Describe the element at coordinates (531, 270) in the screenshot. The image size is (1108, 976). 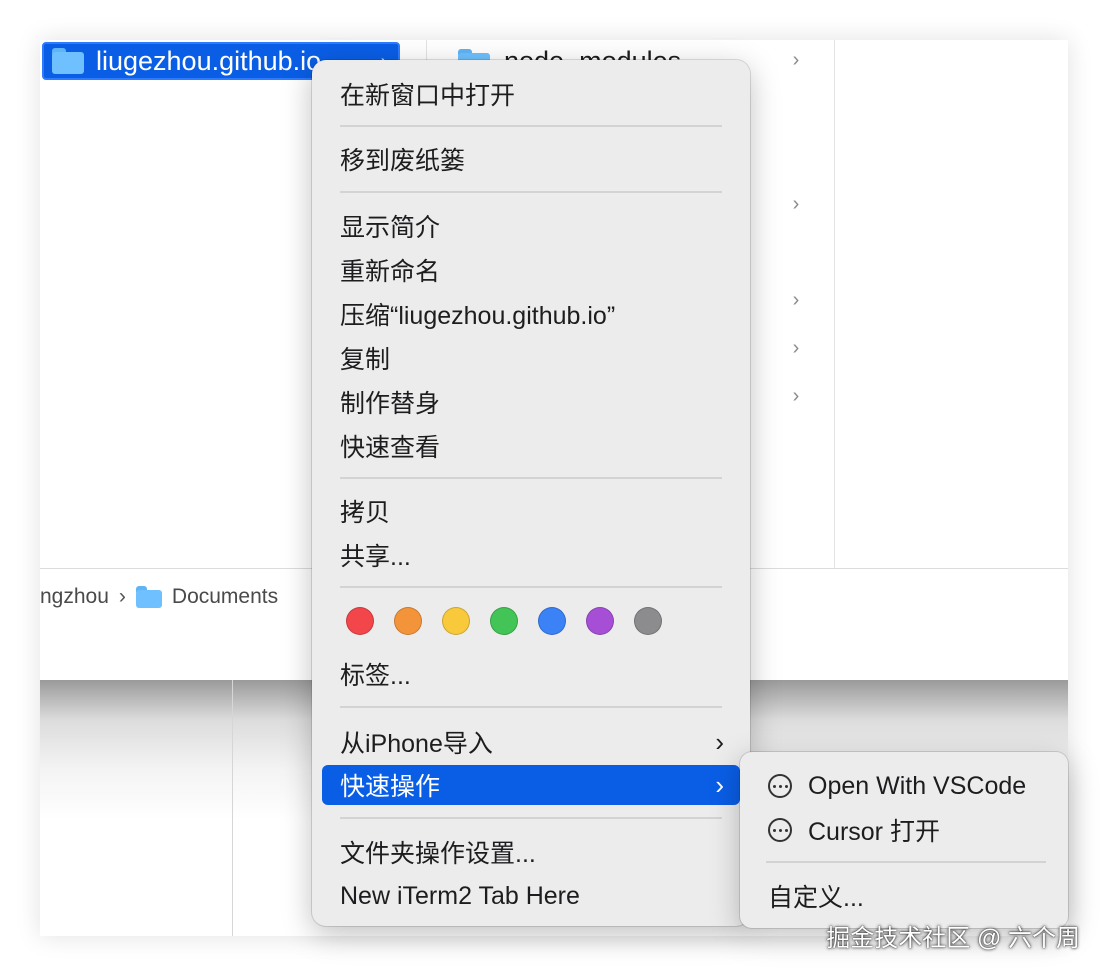
I see `menu-item-rename: 重新命名` at that location.